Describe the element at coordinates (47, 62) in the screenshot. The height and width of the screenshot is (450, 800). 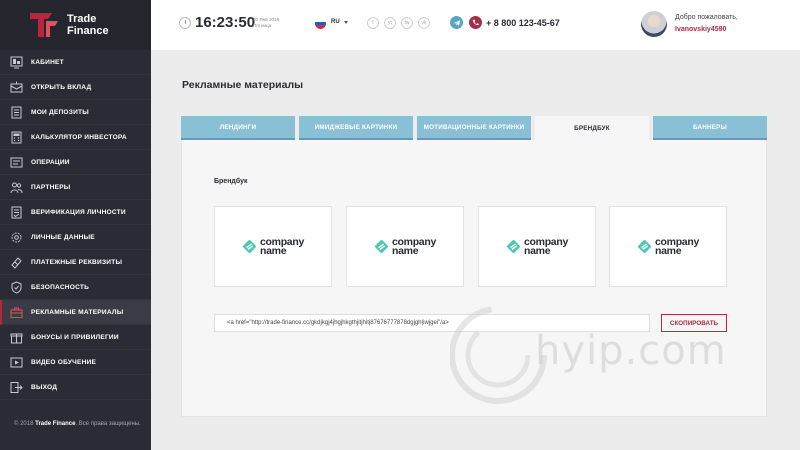
I see `sidebar-item-label: КАБИНЕТ` at that location.